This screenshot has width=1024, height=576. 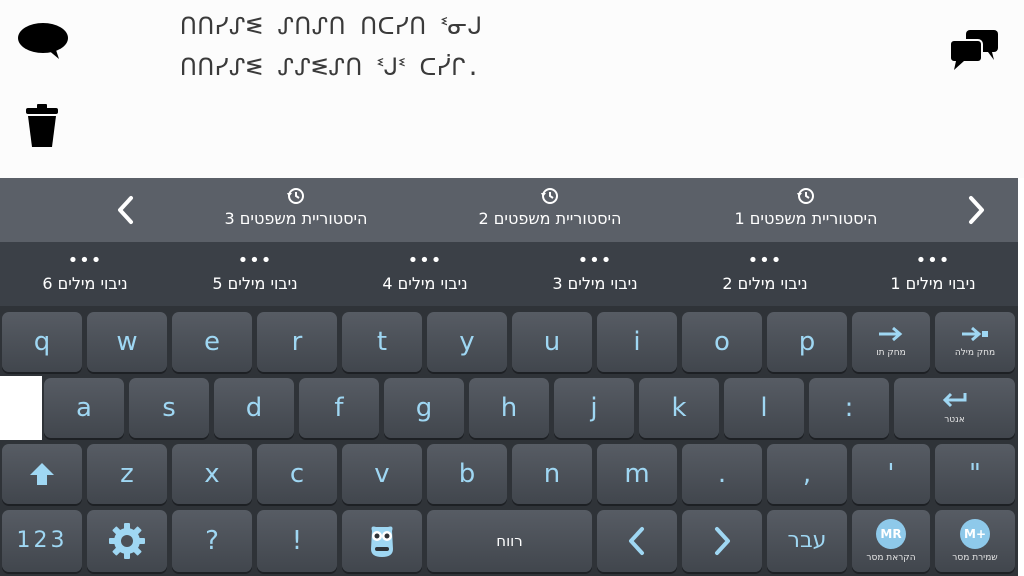 What do you see at coordinates (85, 274) in the screenshot?
I see `prediction-level-6: ••• ניבוי מילים 6` at bounding box center [85, 274].